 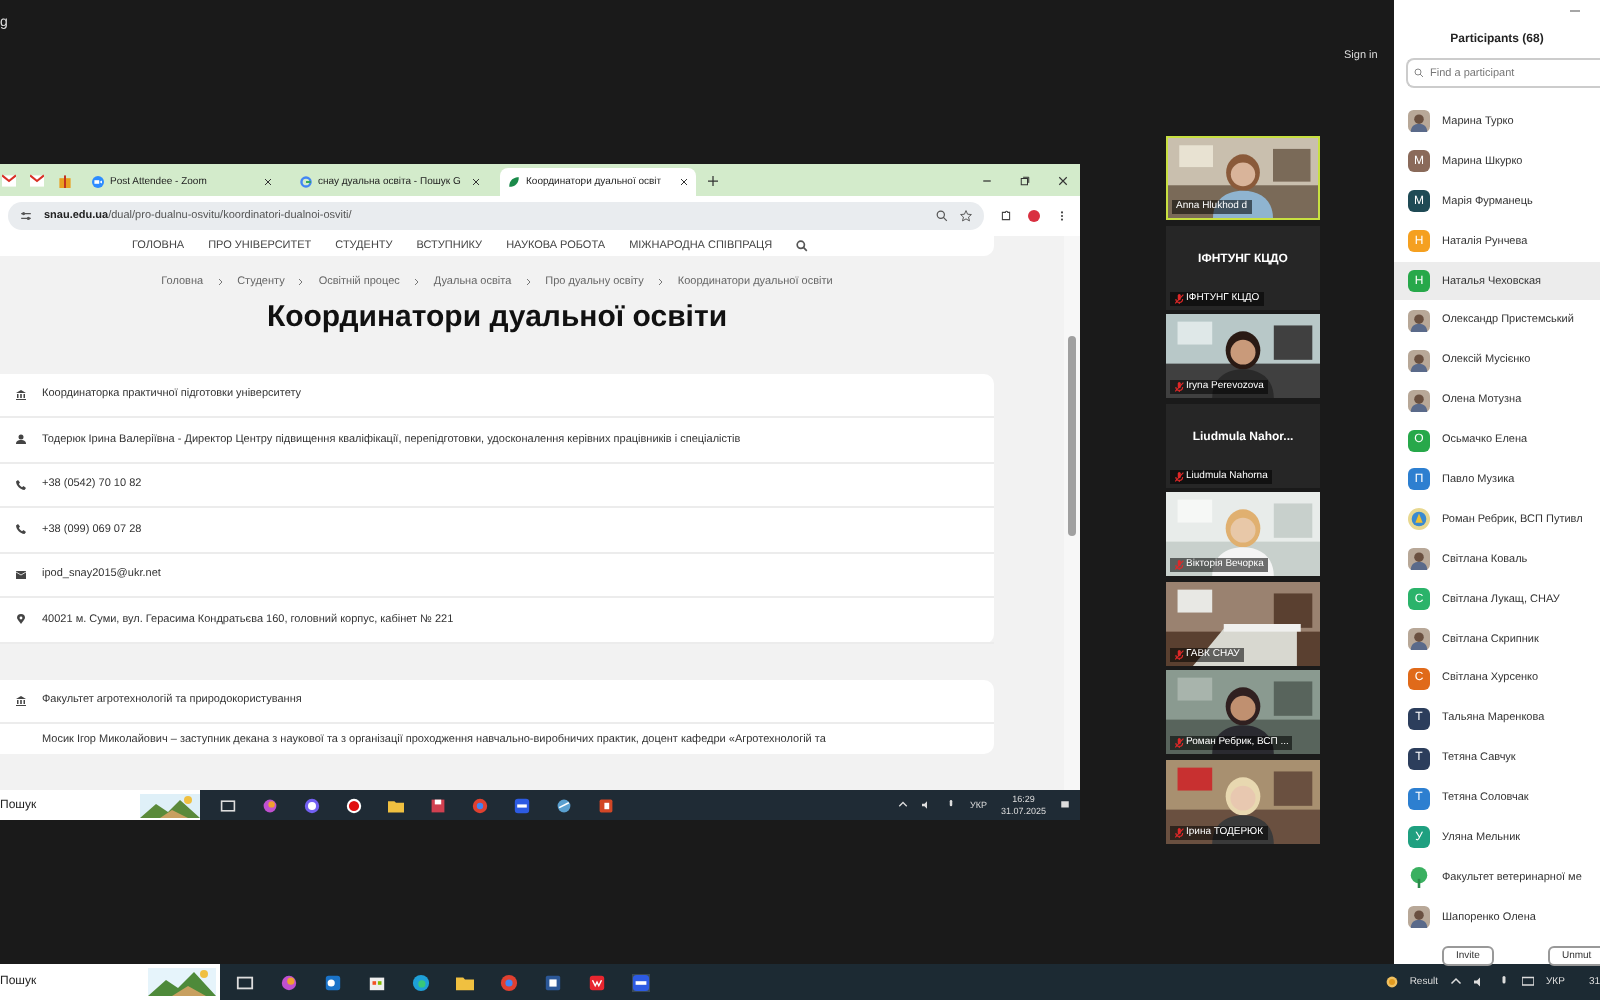 What do you see at coordinates (1025, 180) in the screenshot?
I see `restore-icon` at bounding box center [1025, 180].